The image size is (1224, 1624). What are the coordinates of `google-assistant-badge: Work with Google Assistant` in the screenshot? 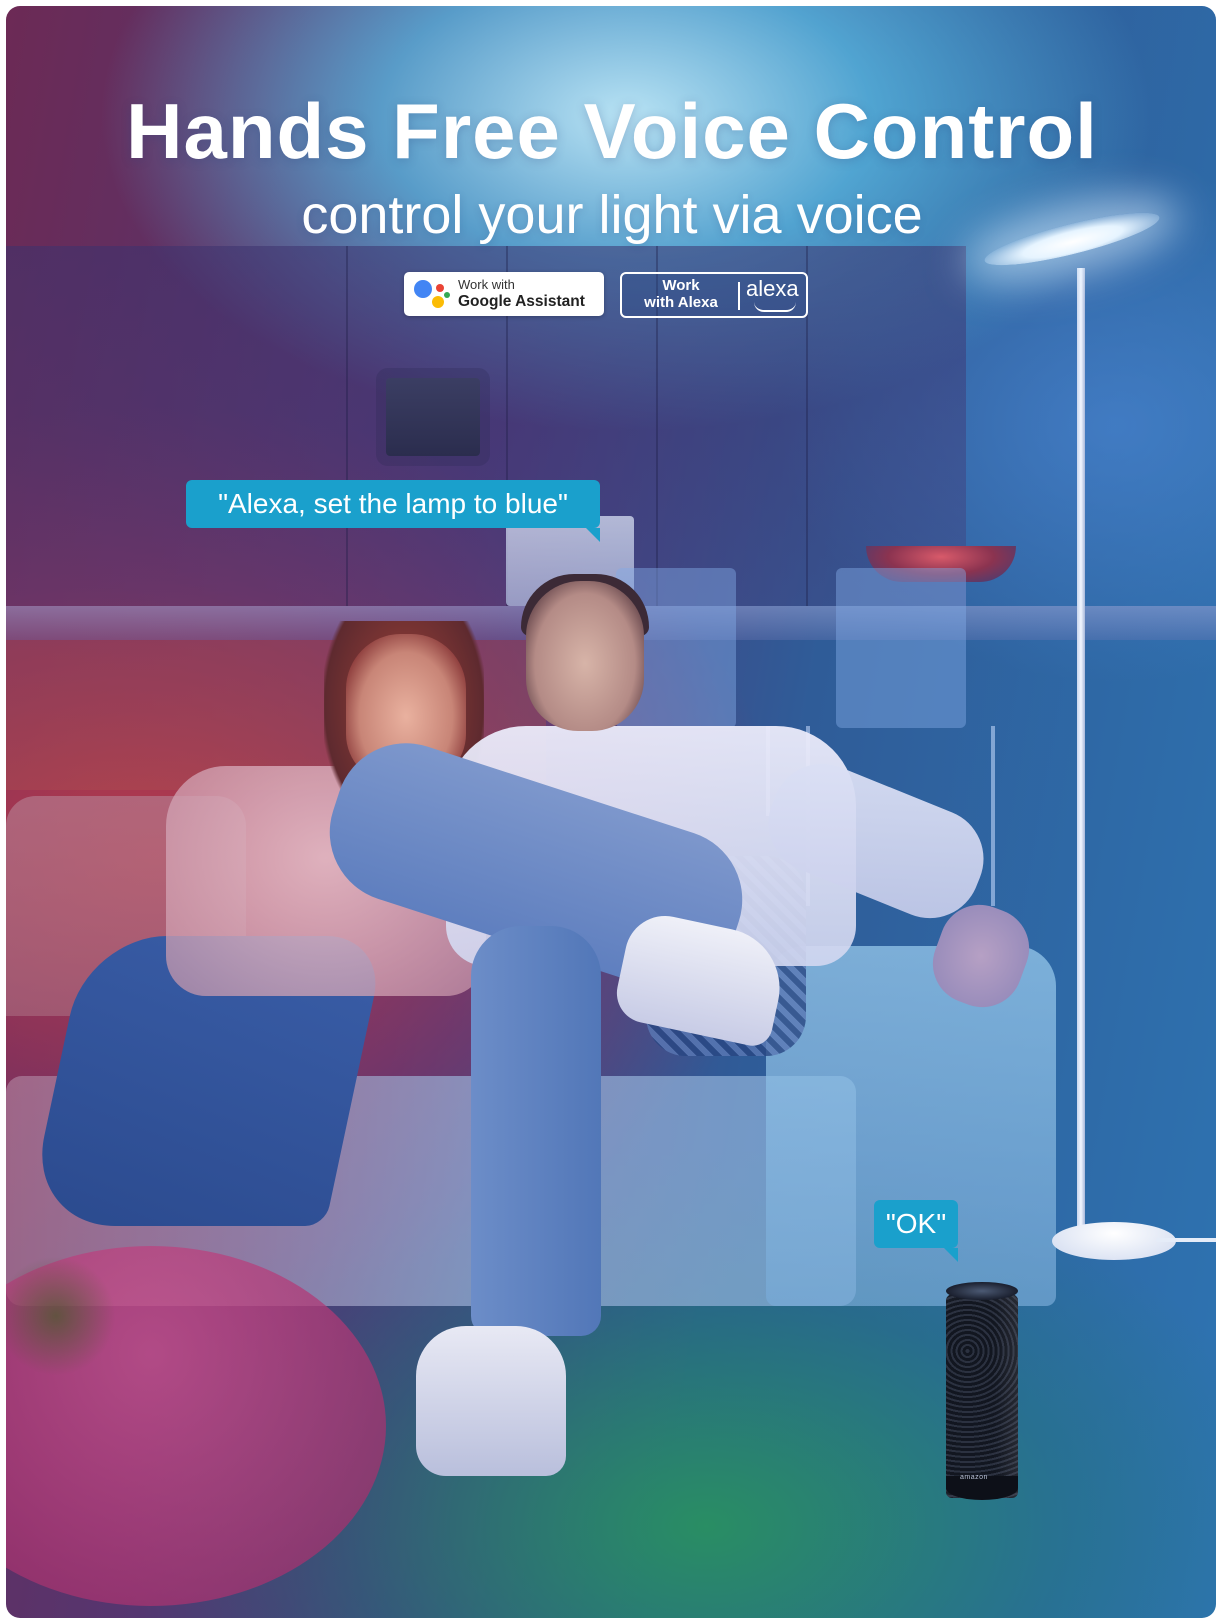 It's located at (504, 294).